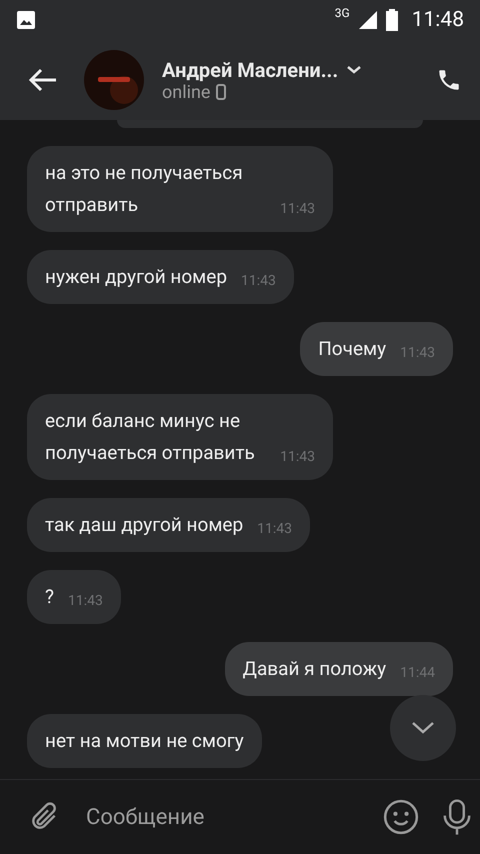 This screenshot has width=480, height=854. I want to click on online-status: online, so click(186, 92).